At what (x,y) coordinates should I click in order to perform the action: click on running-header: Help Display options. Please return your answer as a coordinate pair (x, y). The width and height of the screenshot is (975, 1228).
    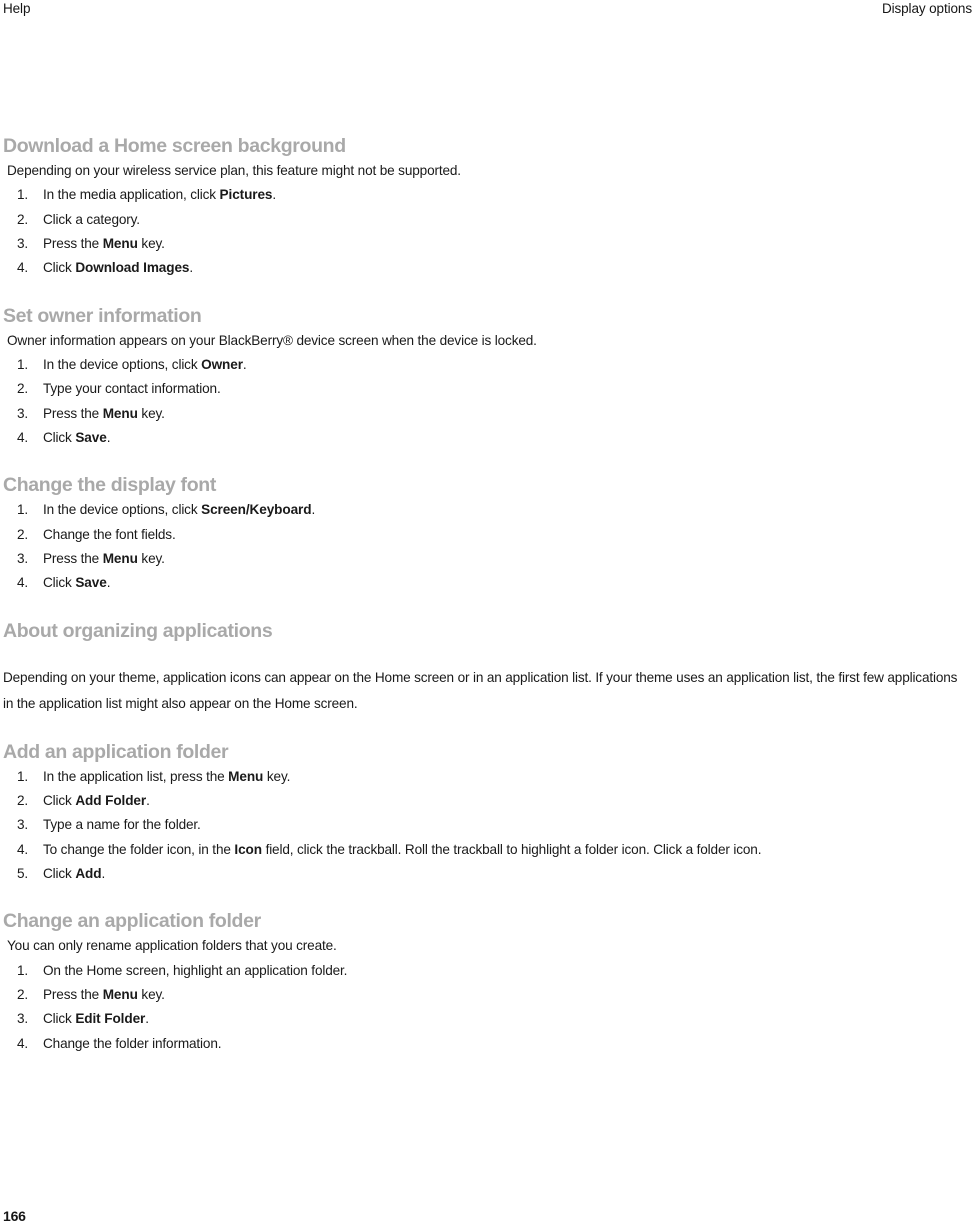
    Looking at the image, I should click on (487, 10).